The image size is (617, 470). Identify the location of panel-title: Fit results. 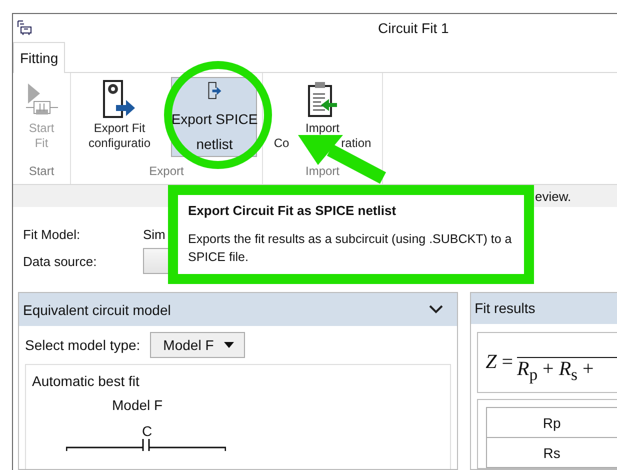
(505, 308).